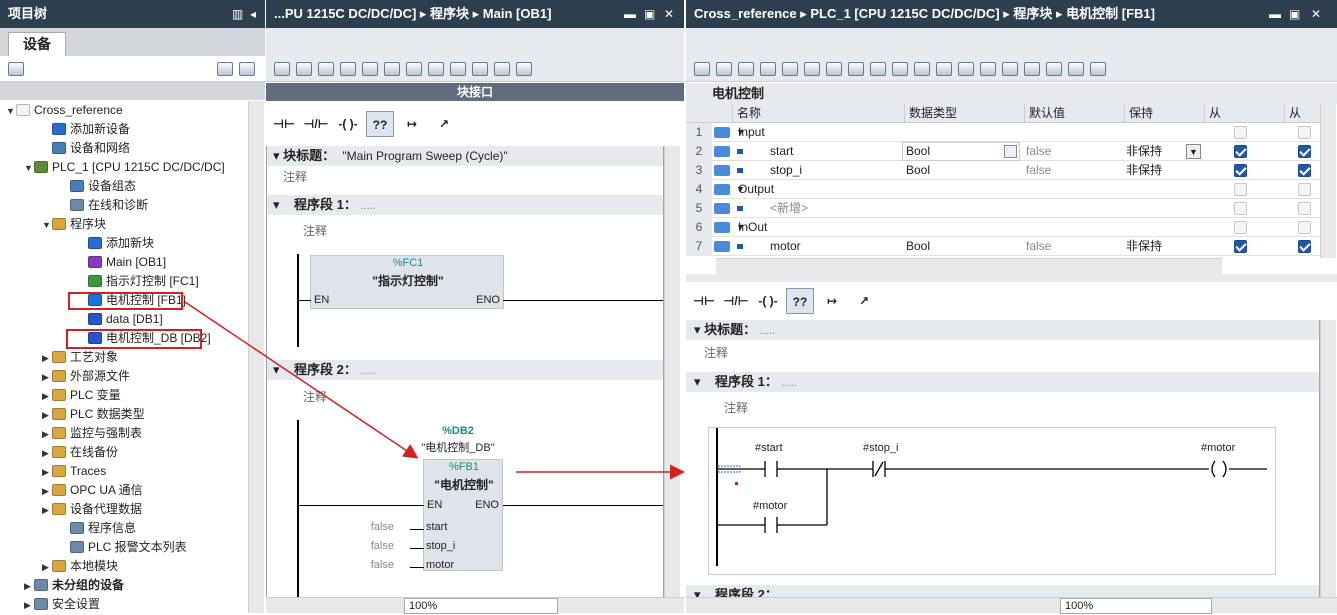 The height and width of the screenshot is (615, 1337). Describe the element at coordinates (237, 14) in the screenshot. I see `pin-icon: ▥` at that location.